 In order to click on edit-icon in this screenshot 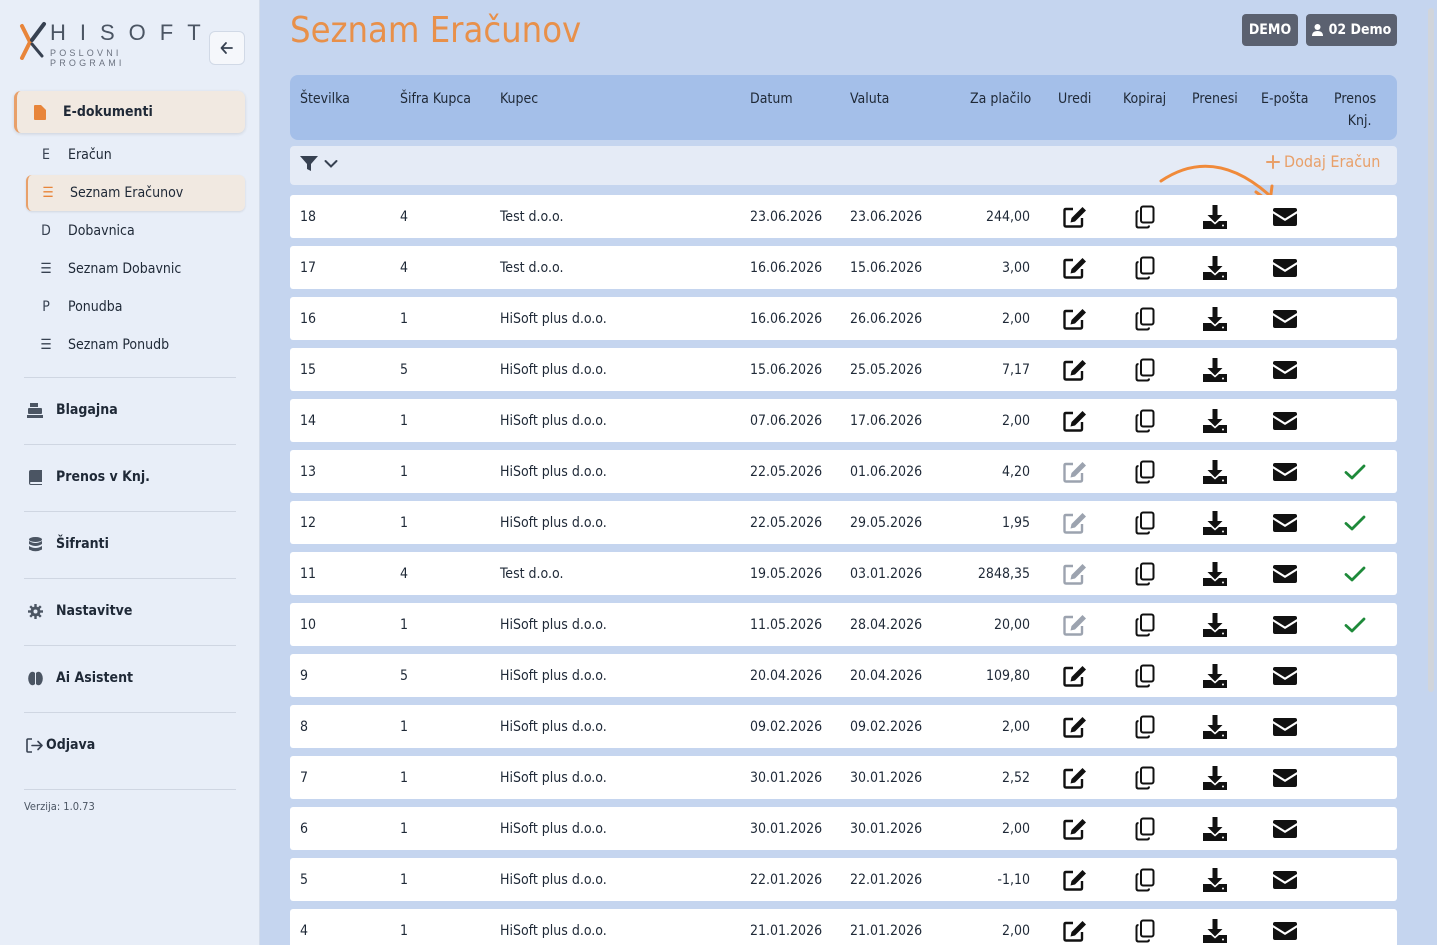, I will do `click(1074, 472)`.